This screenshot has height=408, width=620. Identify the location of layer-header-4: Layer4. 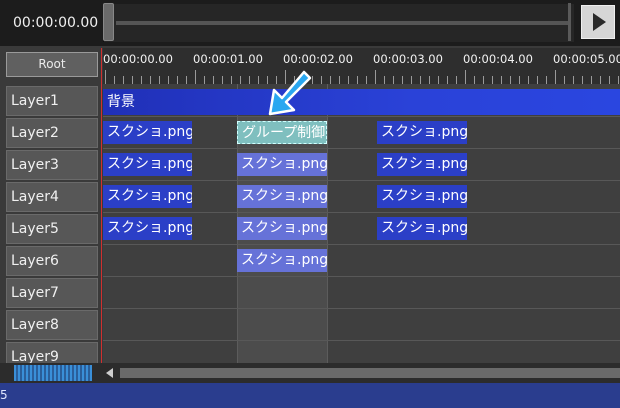
(52, 197).